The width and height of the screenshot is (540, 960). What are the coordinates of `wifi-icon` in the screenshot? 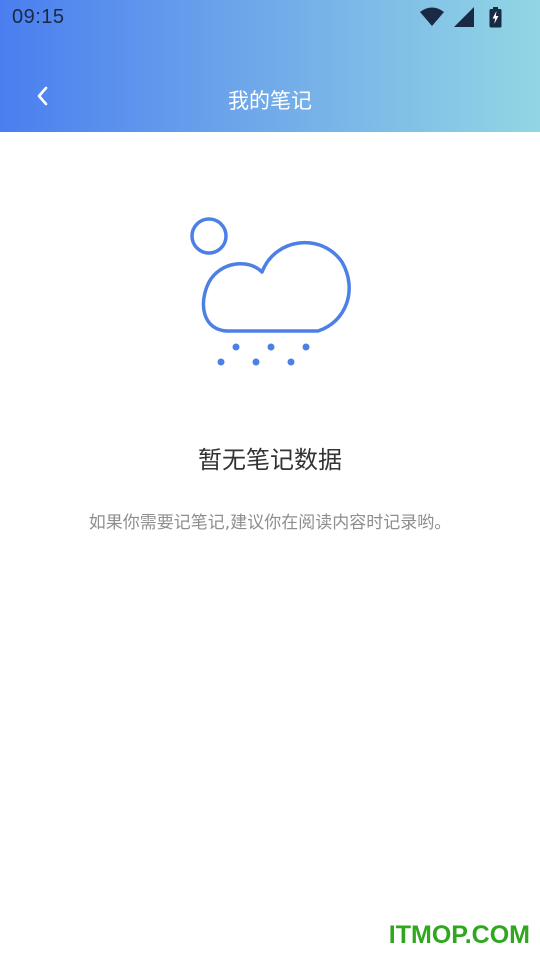 It's located at (432, 16).